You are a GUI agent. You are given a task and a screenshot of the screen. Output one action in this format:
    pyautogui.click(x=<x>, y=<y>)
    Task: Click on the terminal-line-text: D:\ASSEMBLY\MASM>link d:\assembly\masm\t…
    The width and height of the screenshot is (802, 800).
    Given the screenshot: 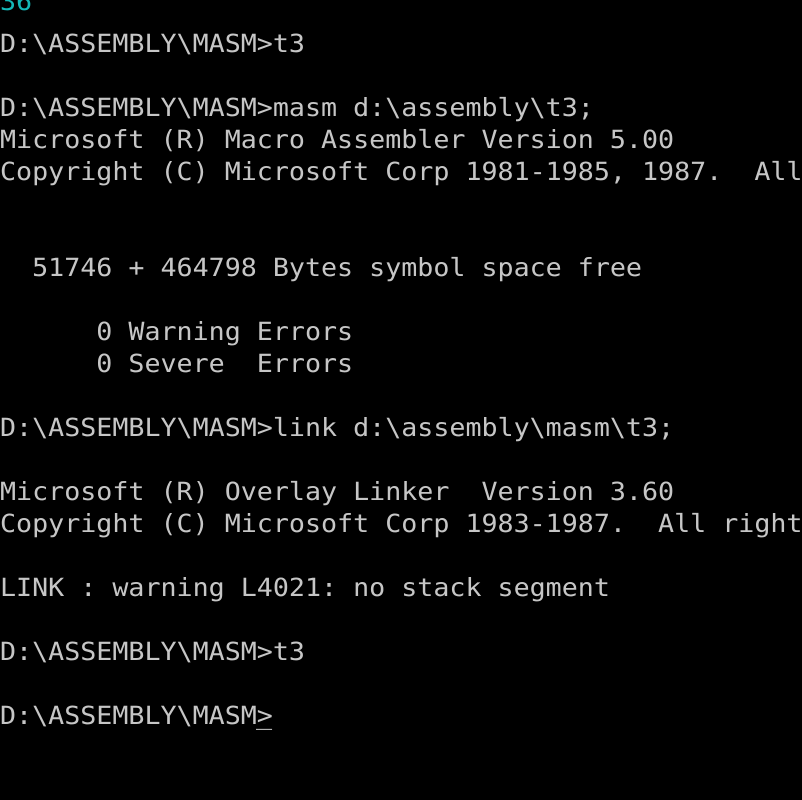 What is the action you would take?
    pyautogui.click(x=337, y=427)
    